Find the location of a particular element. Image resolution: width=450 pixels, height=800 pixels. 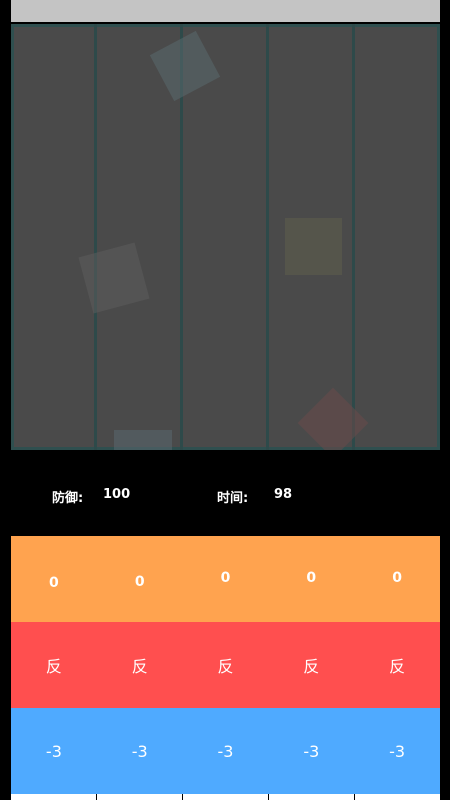

red-row: 反 反 反 反 反 is located at coordinates (225, 665).